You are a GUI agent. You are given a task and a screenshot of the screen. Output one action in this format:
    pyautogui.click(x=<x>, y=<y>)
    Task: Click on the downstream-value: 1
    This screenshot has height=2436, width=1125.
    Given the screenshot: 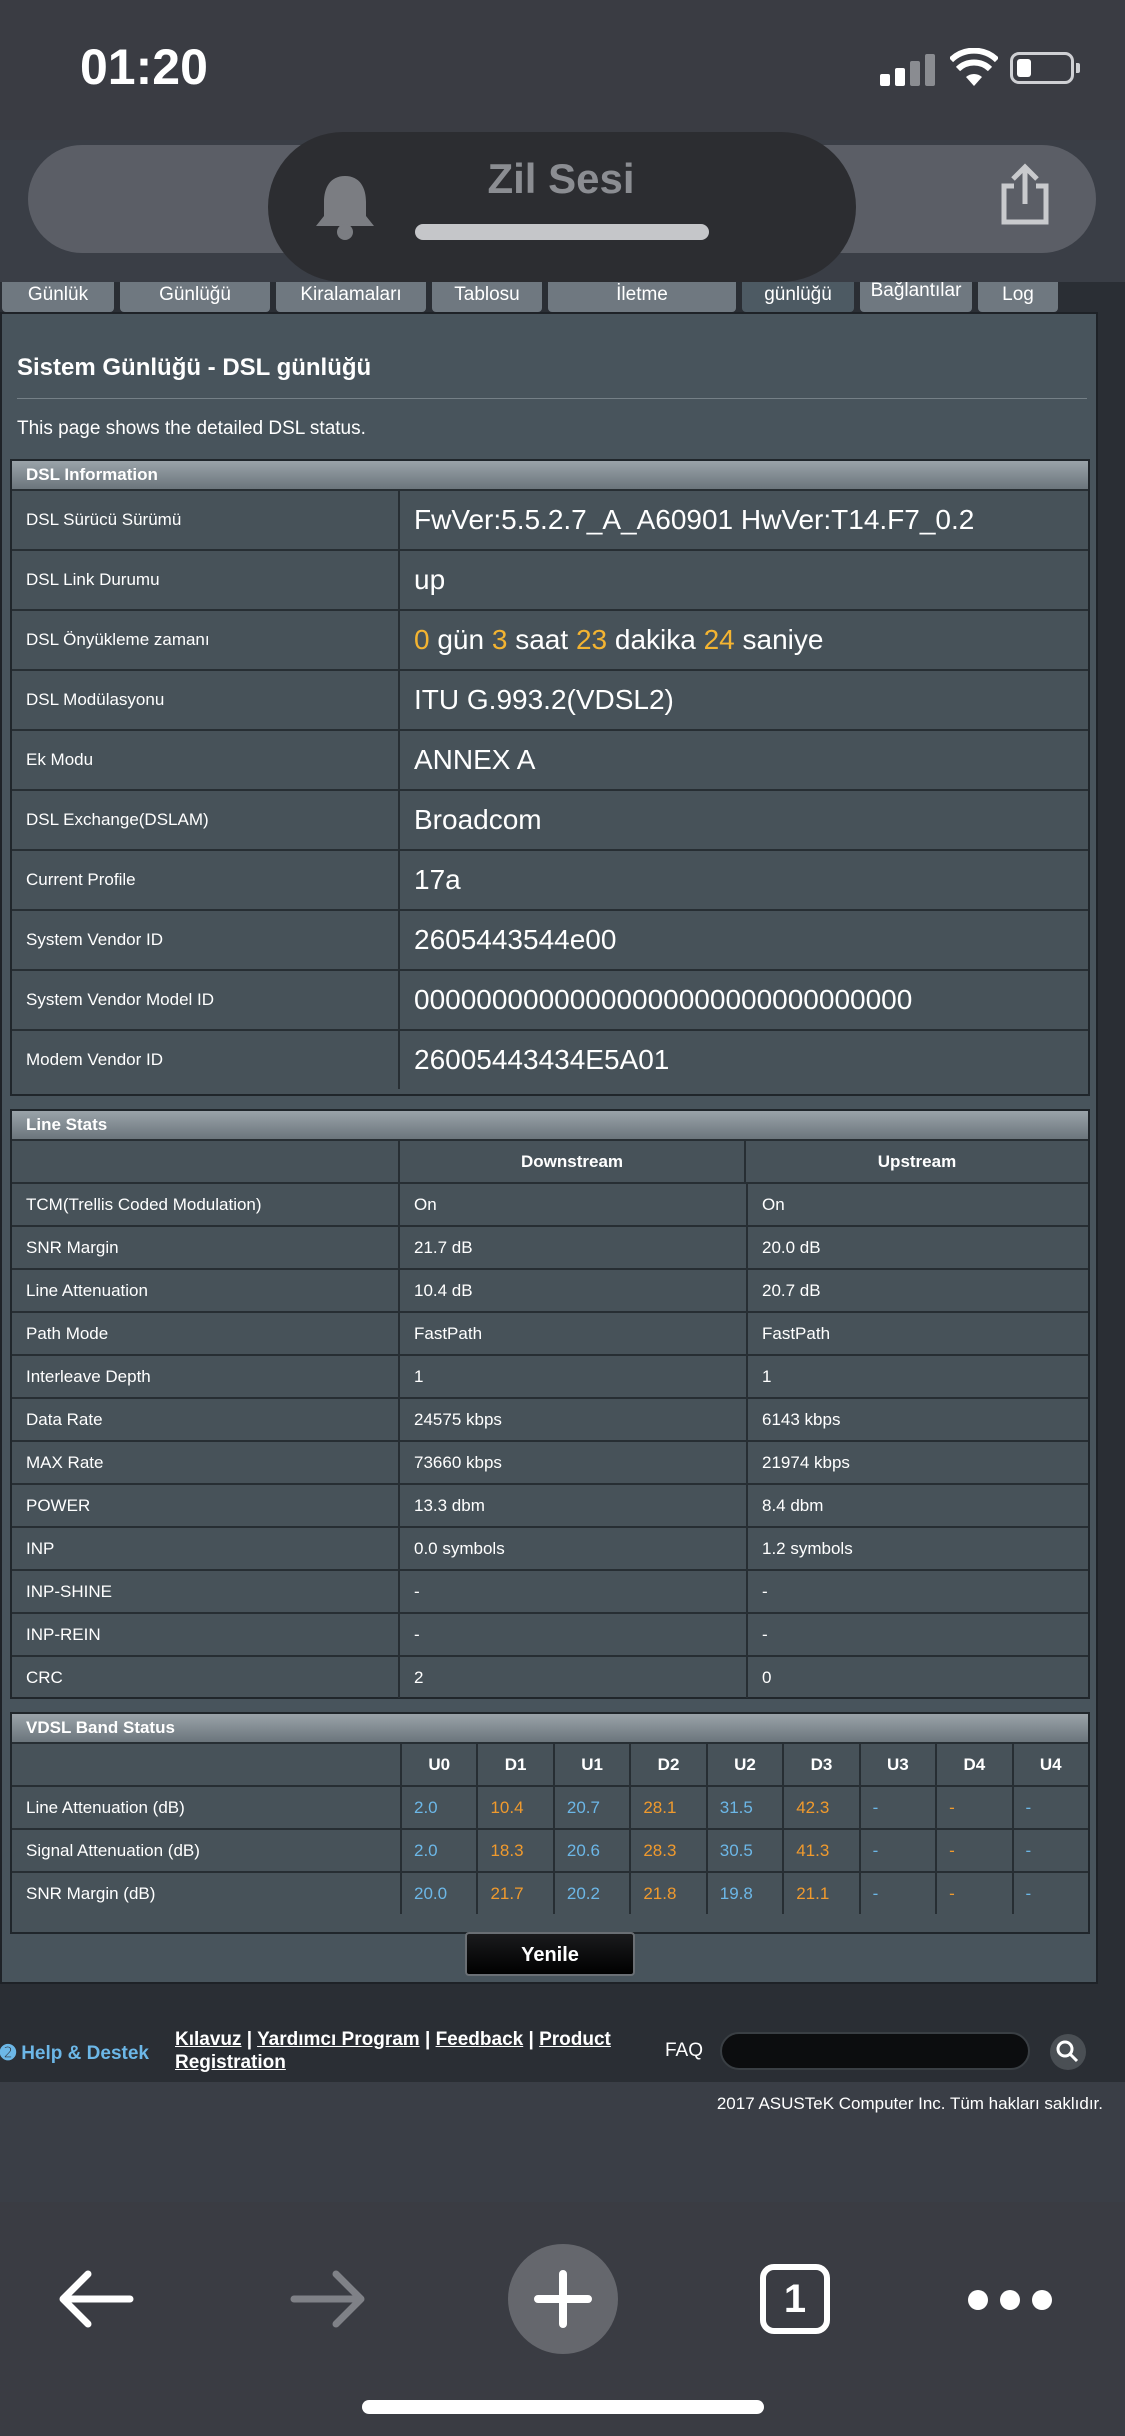 What is the action you would take?
    pyautogui.click(x=419, y=1376)
    